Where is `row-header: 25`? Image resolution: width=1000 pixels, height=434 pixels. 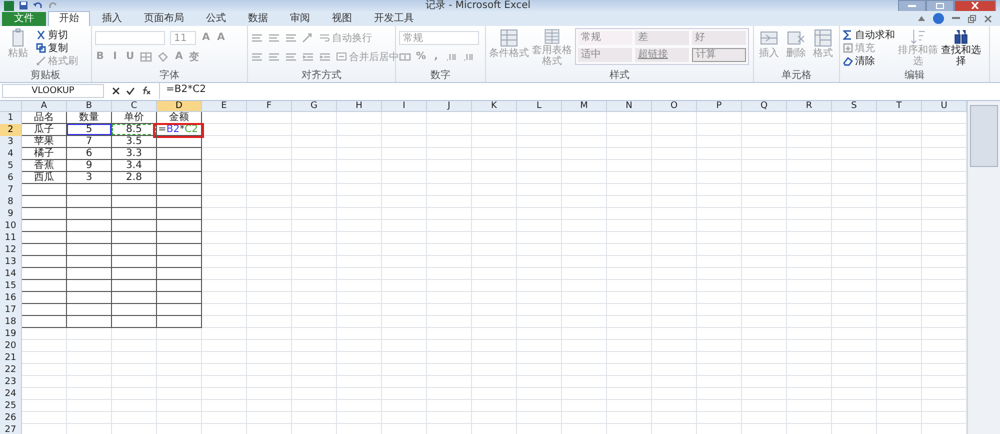
row-header: 25 is located at coordinates (11, 406).